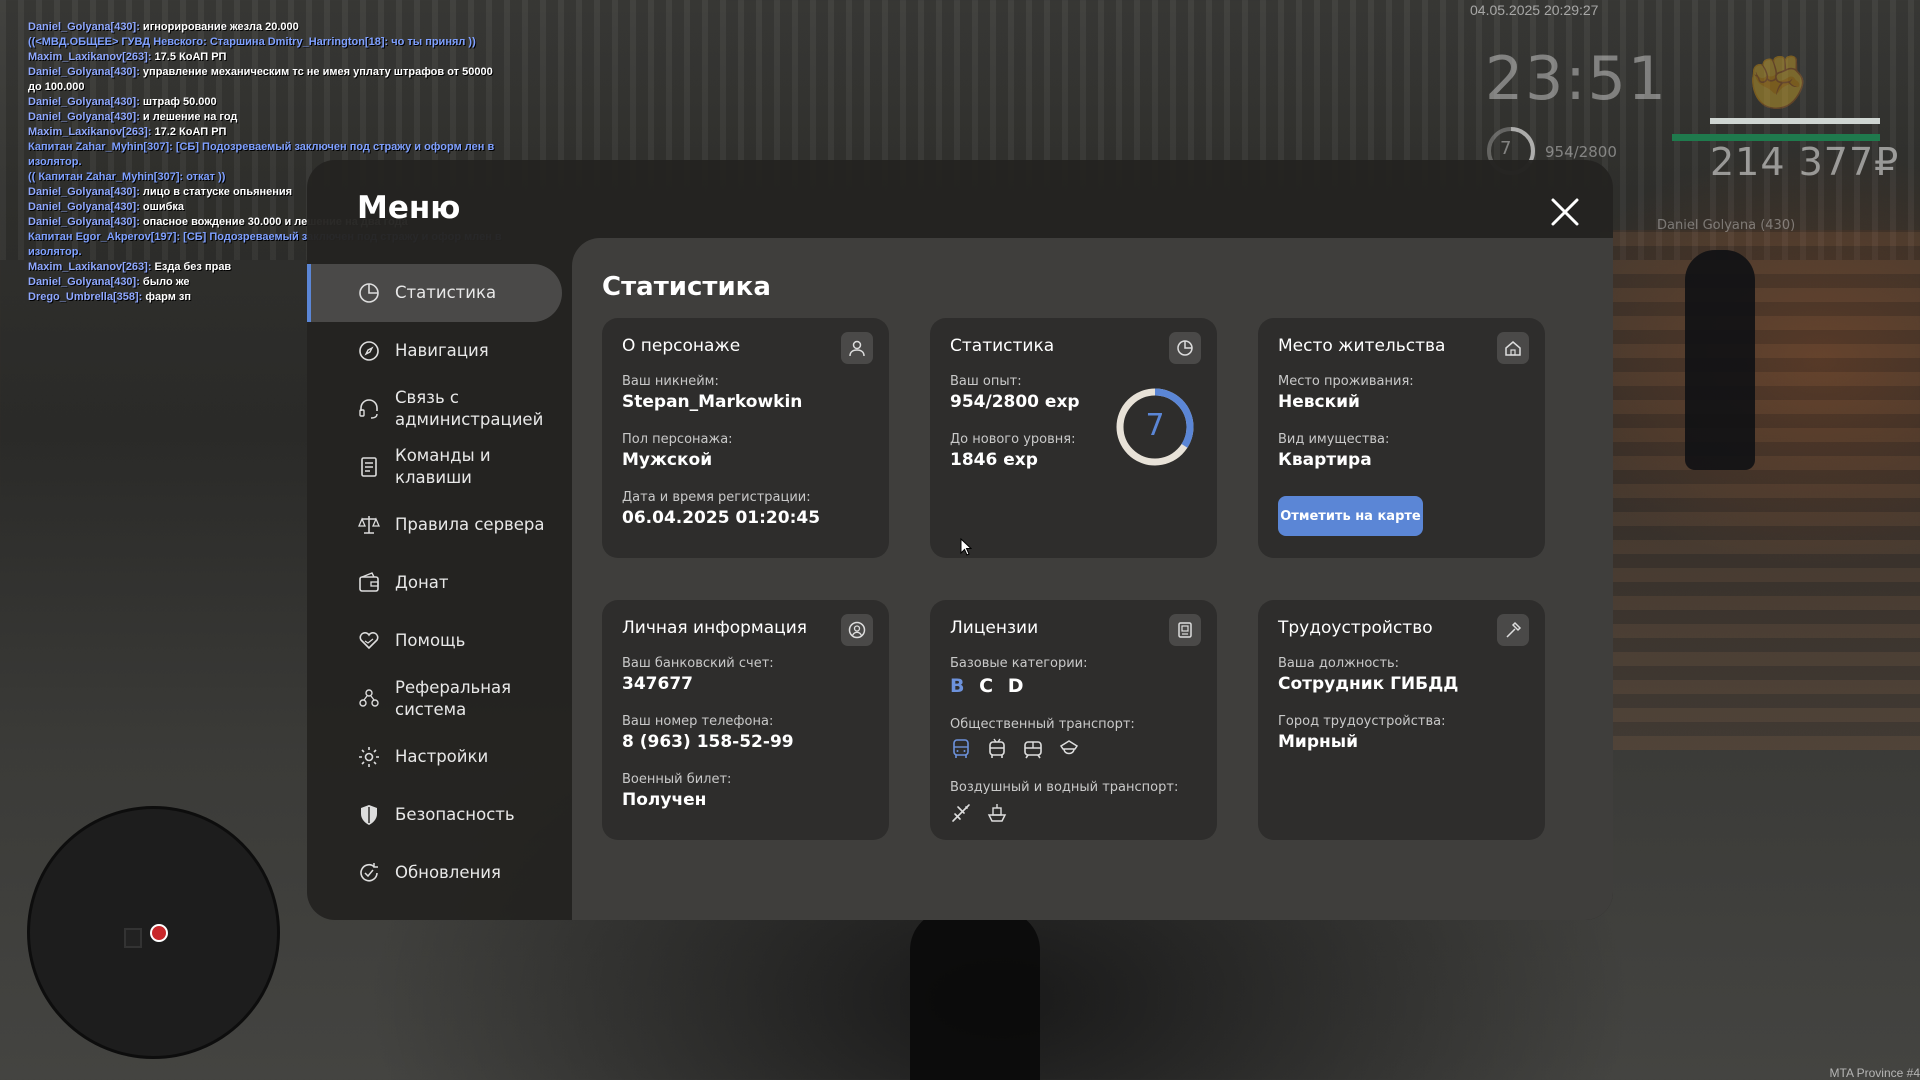  Describe the element at coordinates (677, 779) in the screenshot. I see `military-id-label: Военный билет:` at that location.